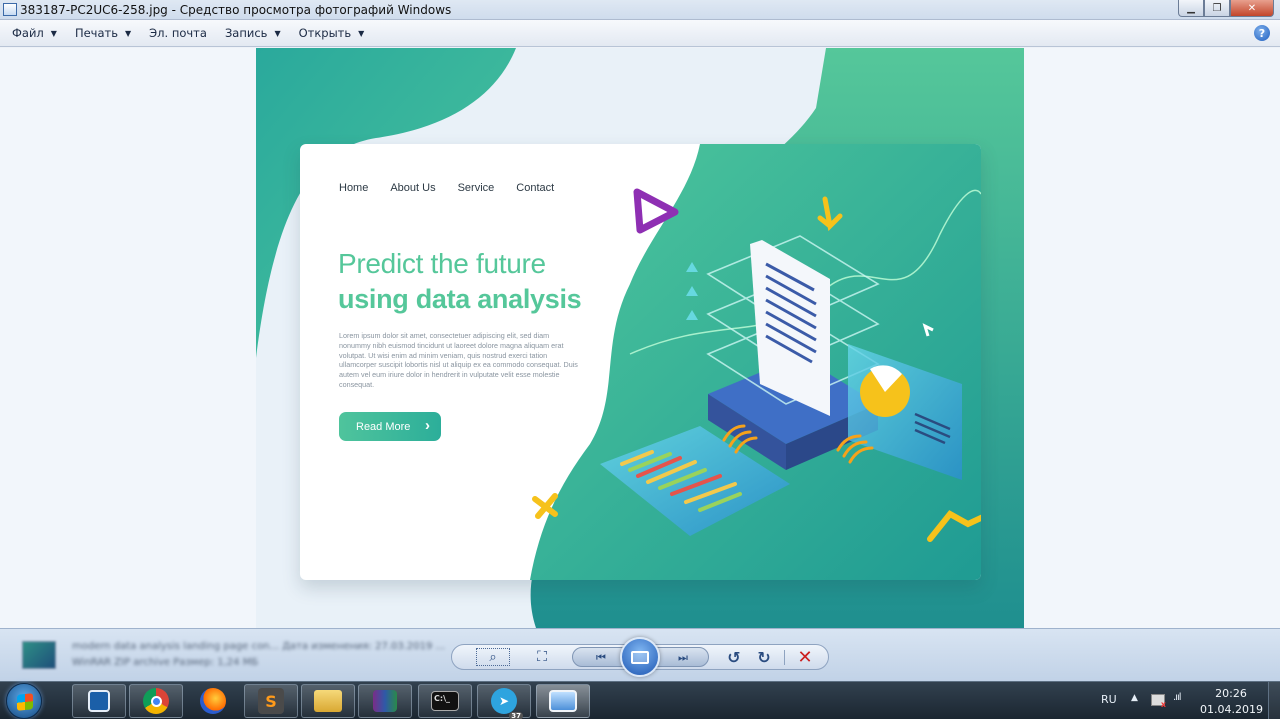 Image resolution: width=1280 pixels, height=719 pixels. Describe the element at coordinates (601, 658) in the screenshot. I see `previous-button: ⏮` at that location.